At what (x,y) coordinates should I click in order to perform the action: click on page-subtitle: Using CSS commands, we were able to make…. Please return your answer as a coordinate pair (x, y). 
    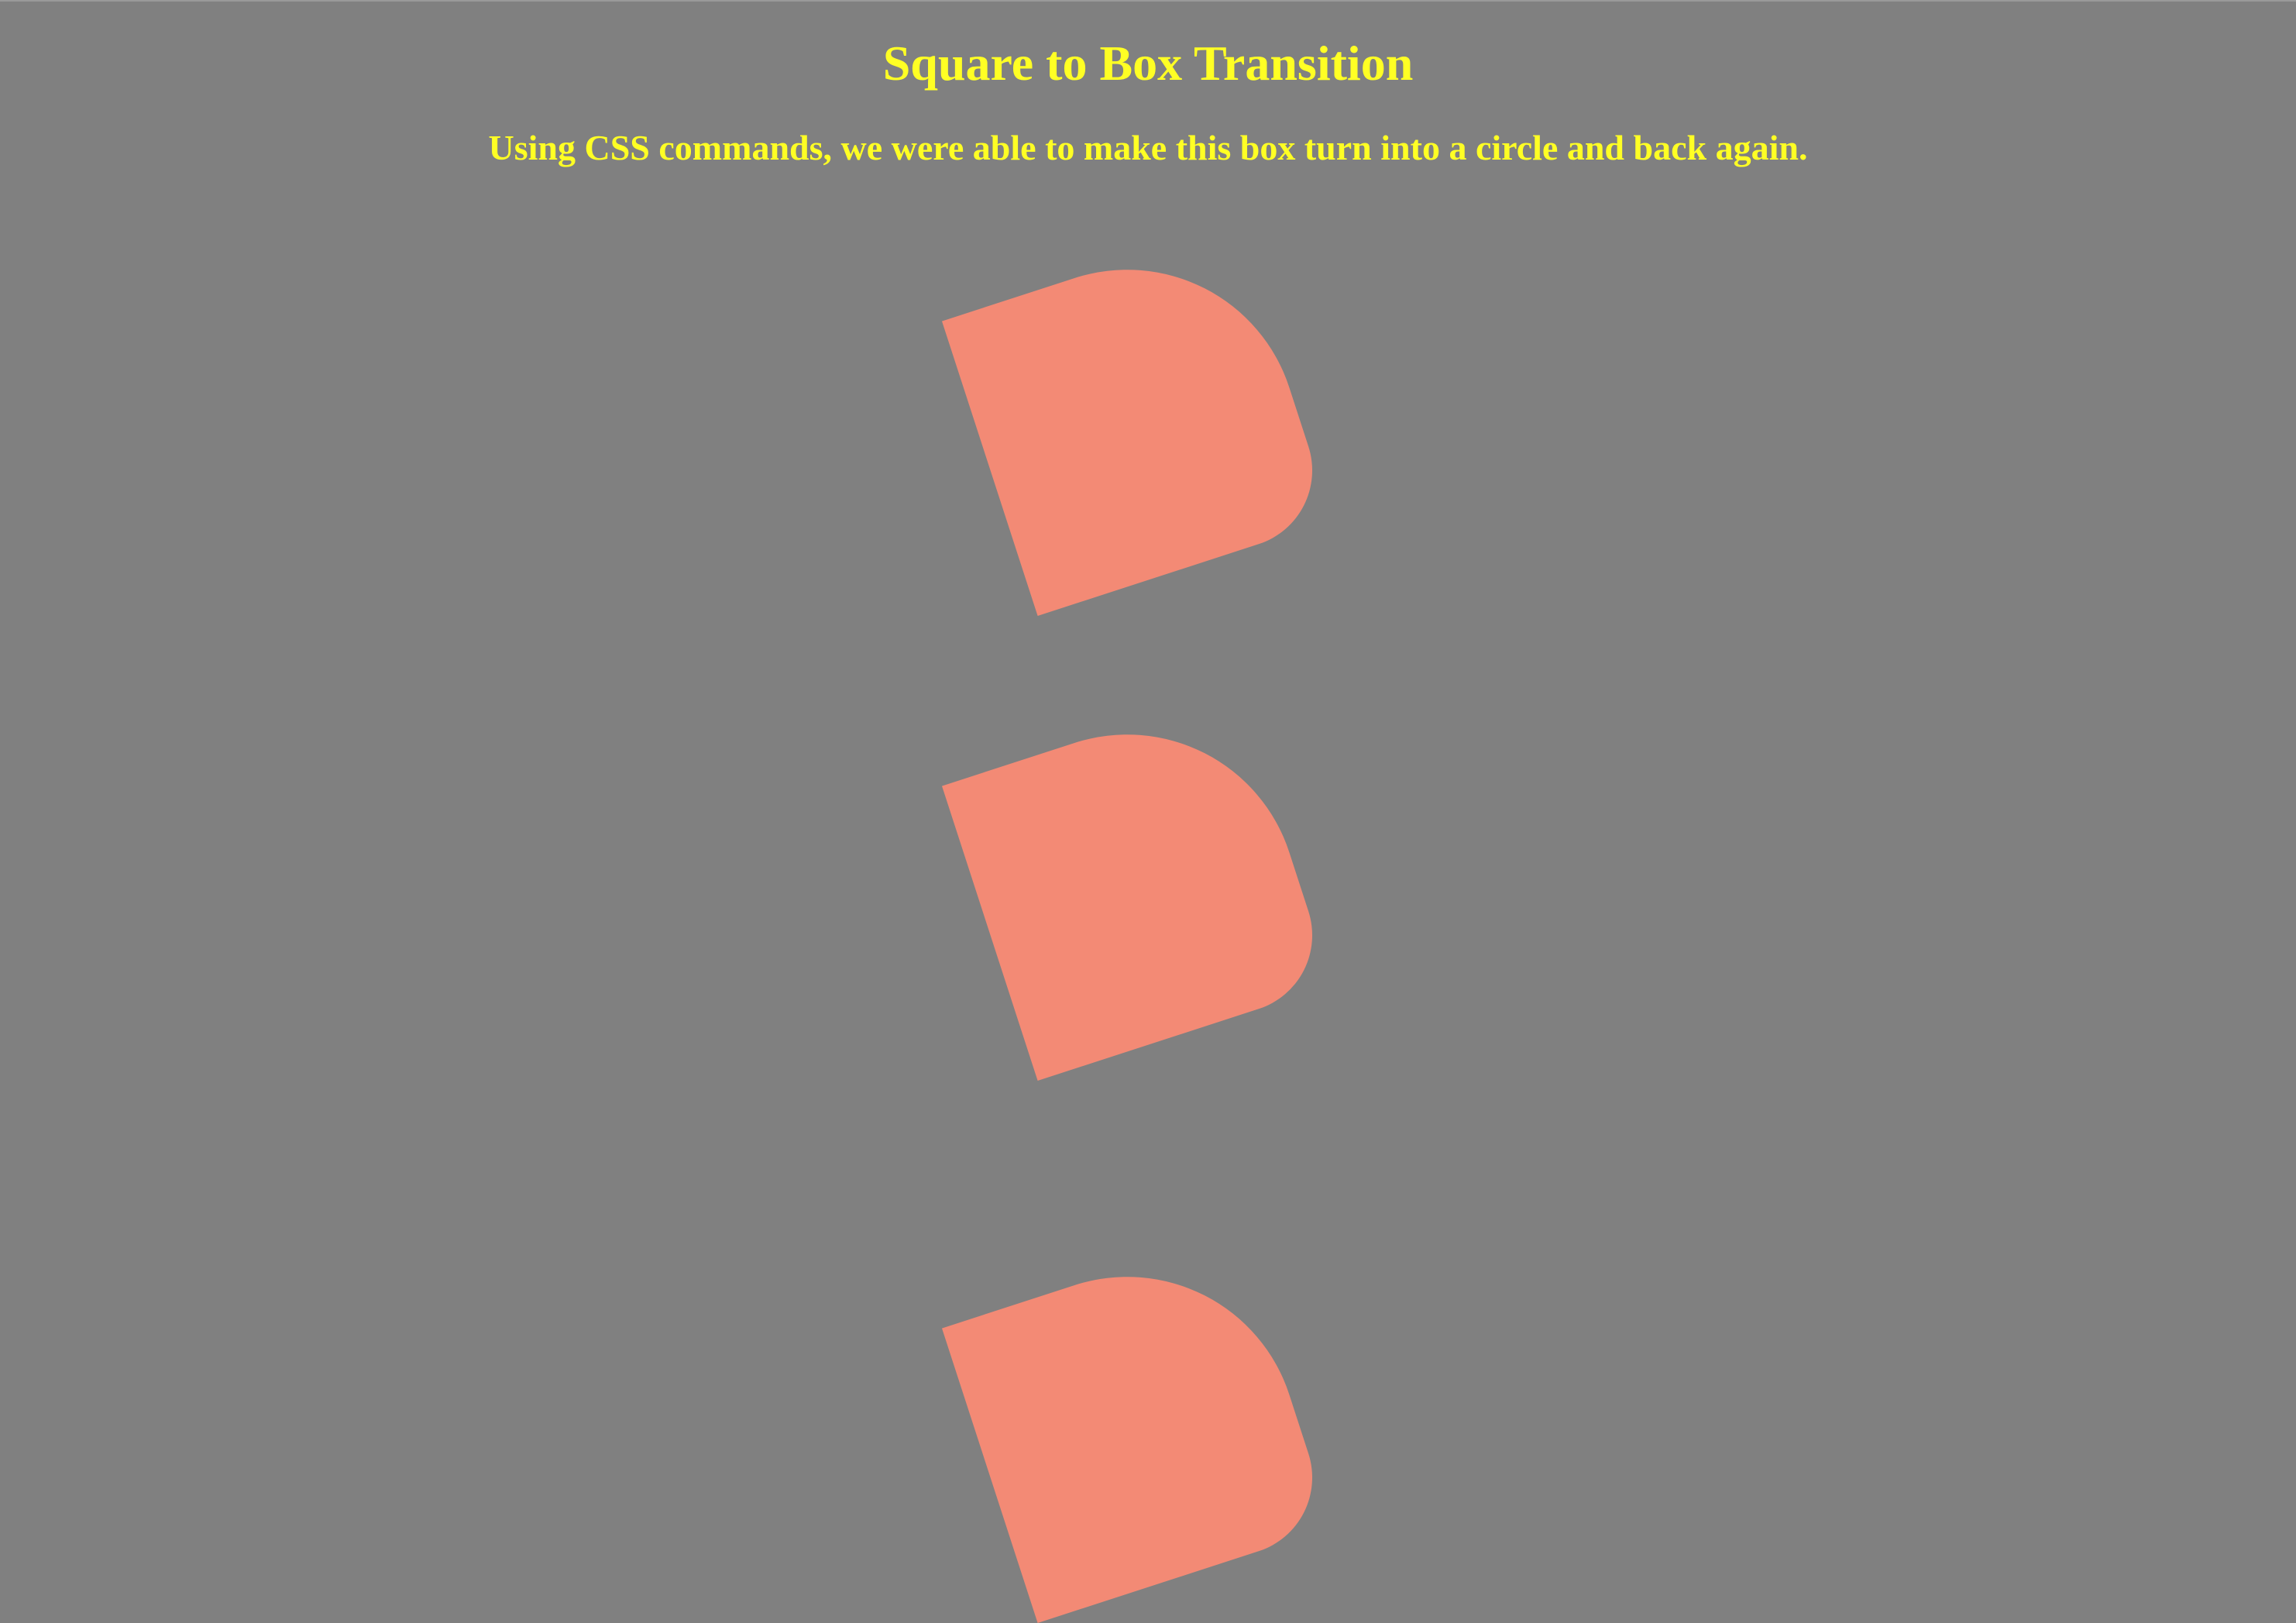
    Looking at the image, I should click on (1148, 147).